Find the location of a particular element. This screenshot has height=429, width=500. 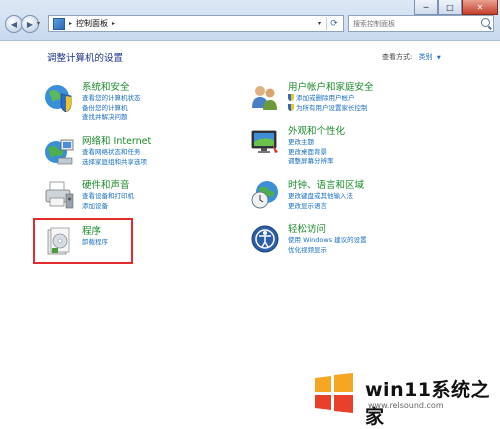

ease-of-access-icon is located at coordinates (265, 239).